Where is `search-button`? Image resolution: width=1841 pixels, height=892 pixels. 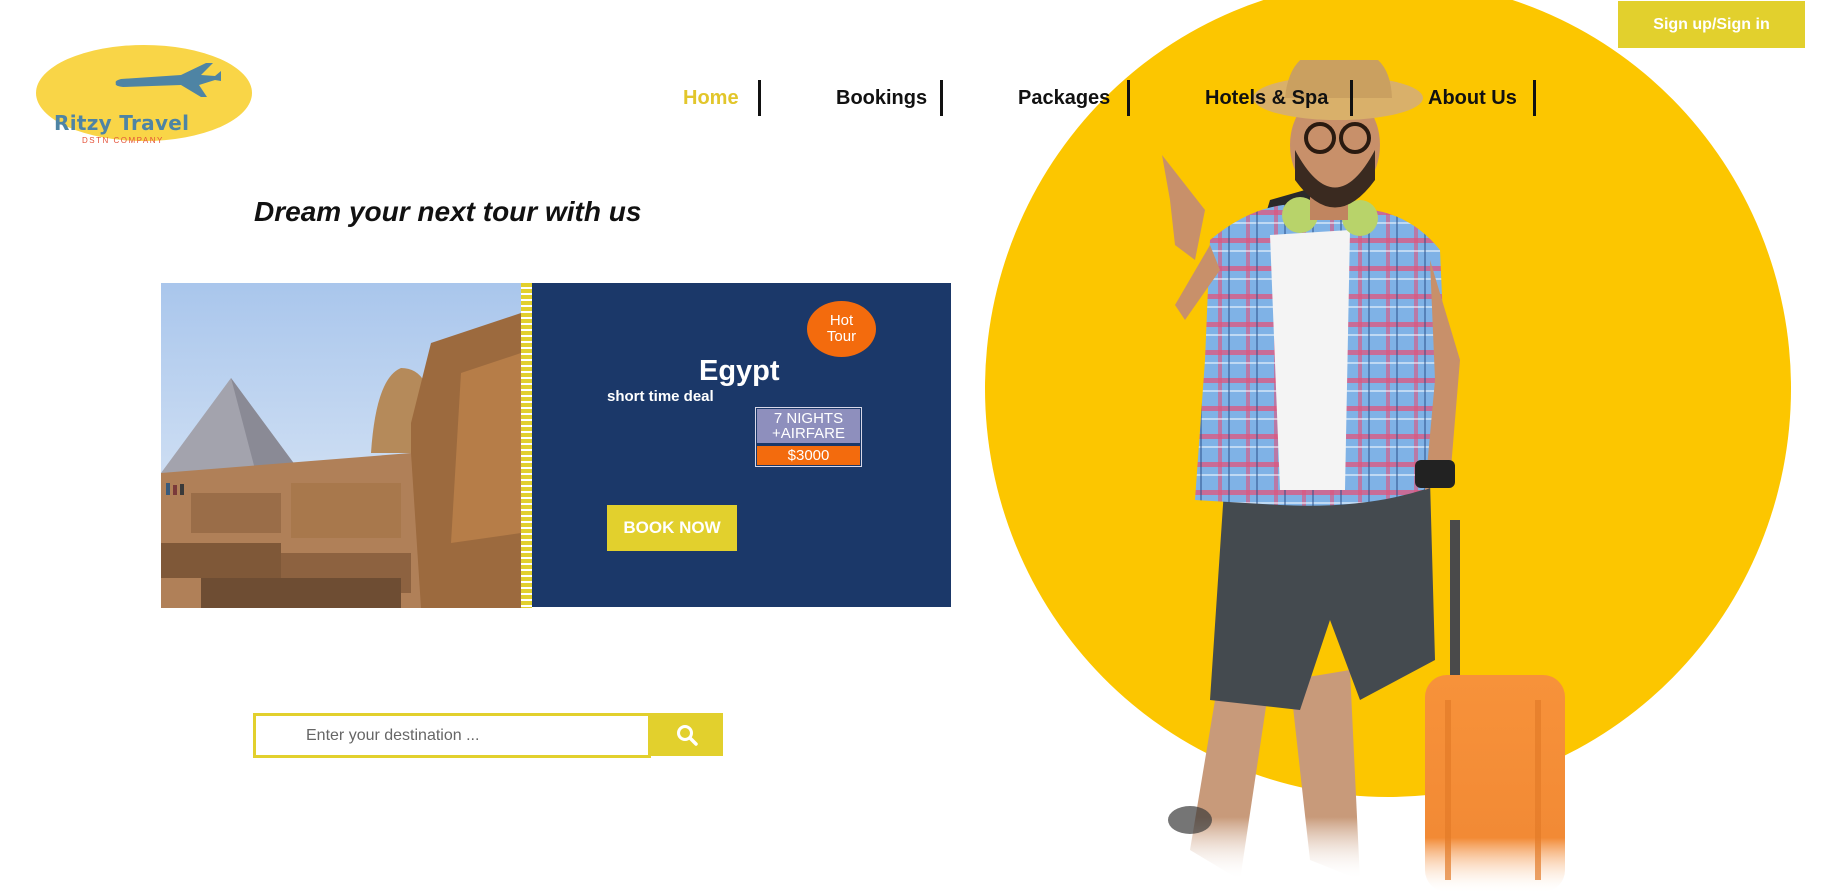
search-button is located at coordinates (687, 734).